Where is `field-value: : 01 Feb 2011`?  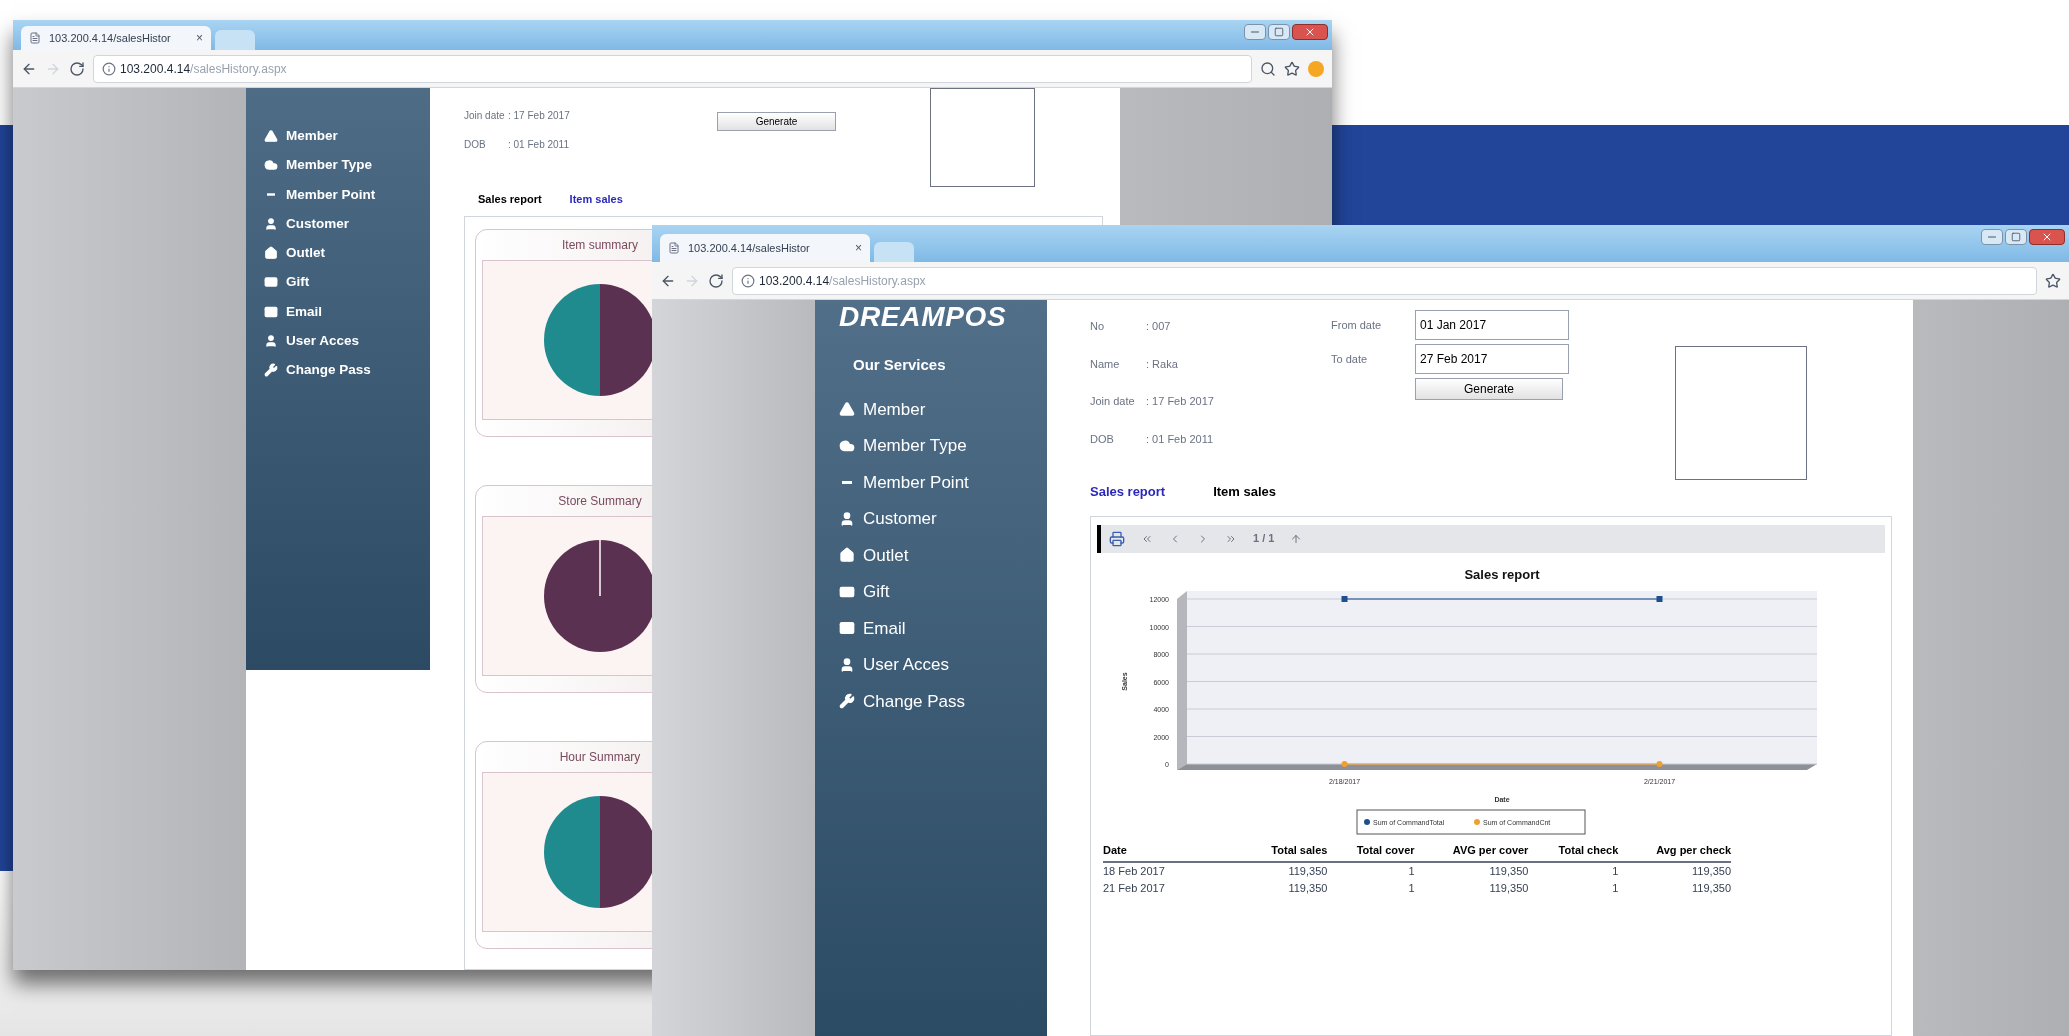
field-value: : 01 Feb 2011 is located at coordinates (538, 145).